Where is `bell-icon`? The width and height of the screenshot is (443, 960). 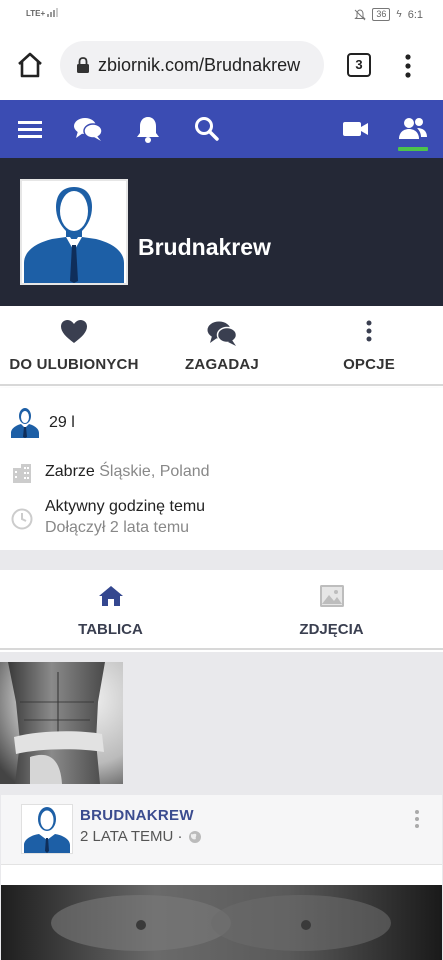
bell-icon is located at coordinates (148, 129).